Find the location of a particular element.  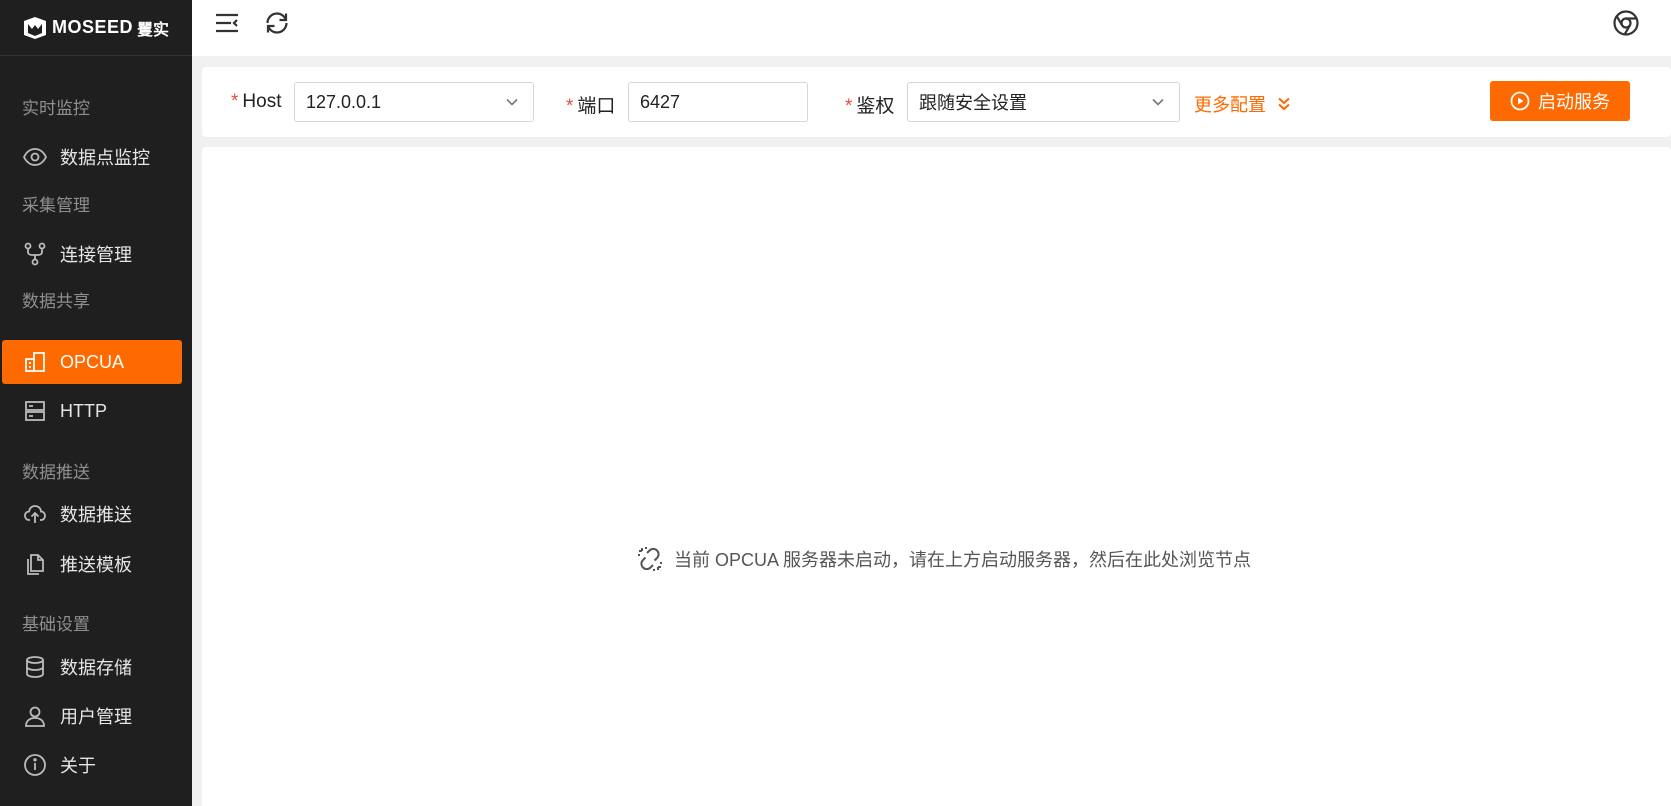

sidebar-item-push-template: 推送模板 is located at coordinates (92, 564).